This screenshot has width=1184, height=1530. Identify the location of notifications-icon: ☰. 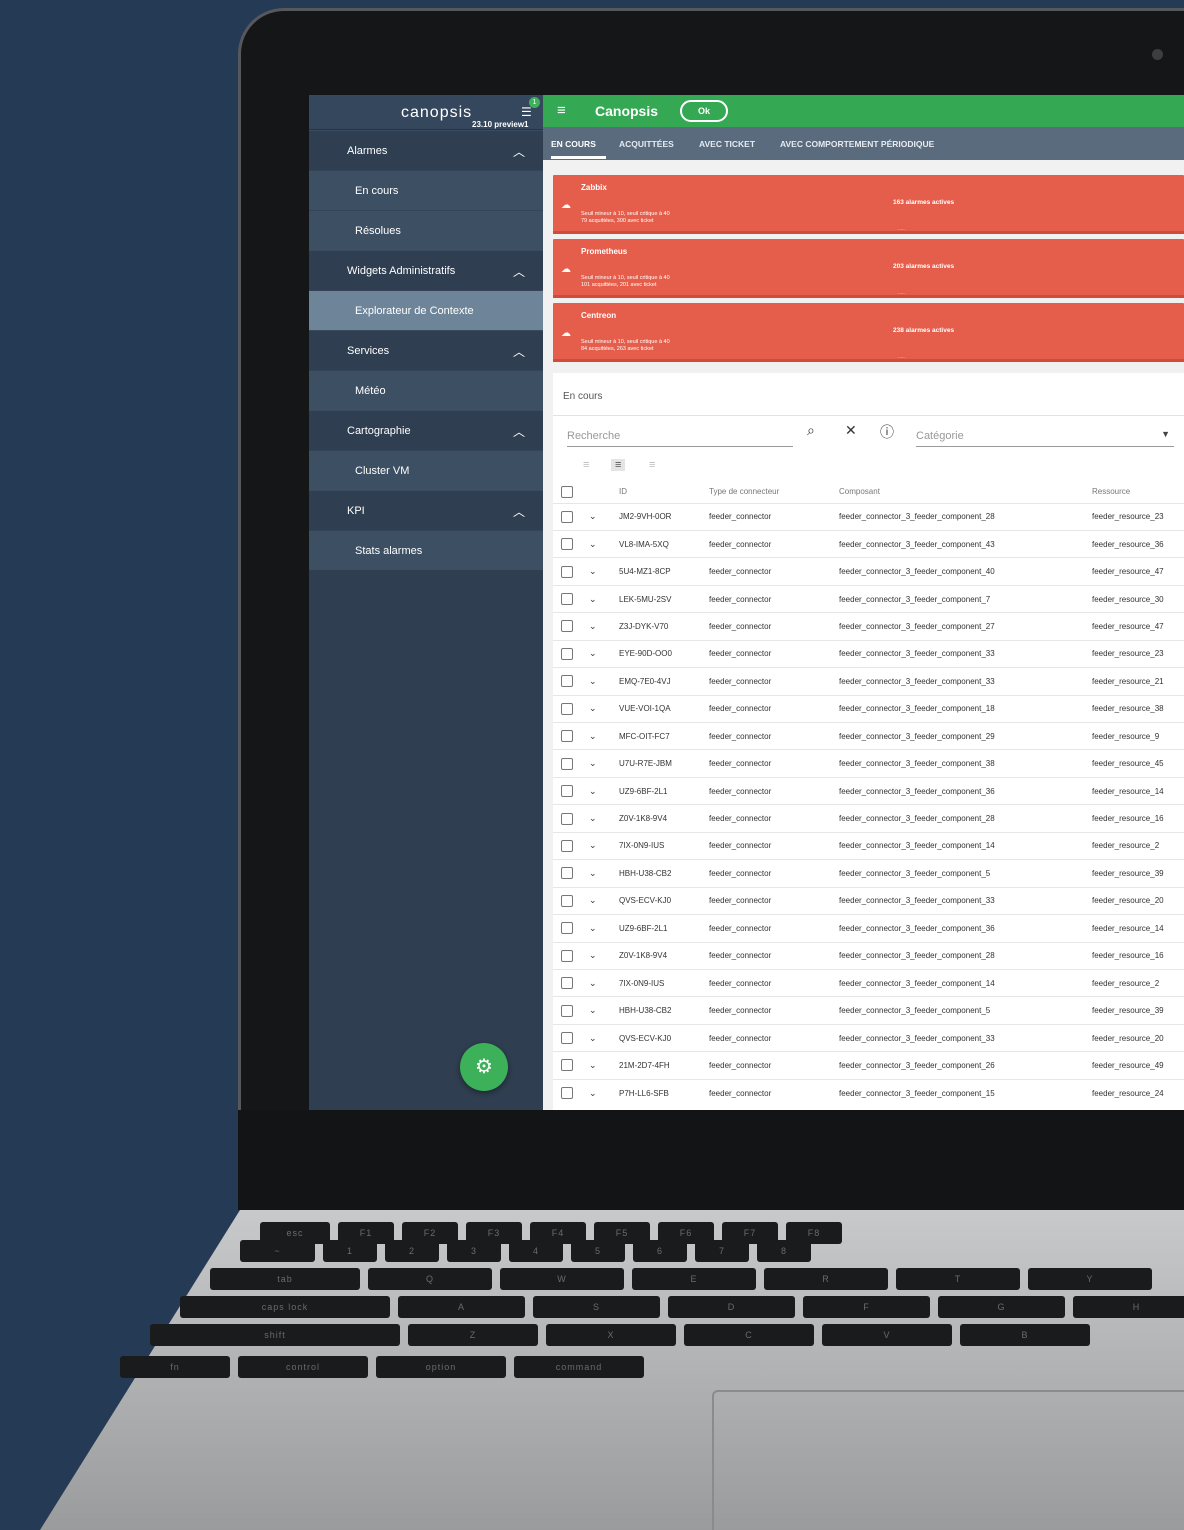
(526, 112).